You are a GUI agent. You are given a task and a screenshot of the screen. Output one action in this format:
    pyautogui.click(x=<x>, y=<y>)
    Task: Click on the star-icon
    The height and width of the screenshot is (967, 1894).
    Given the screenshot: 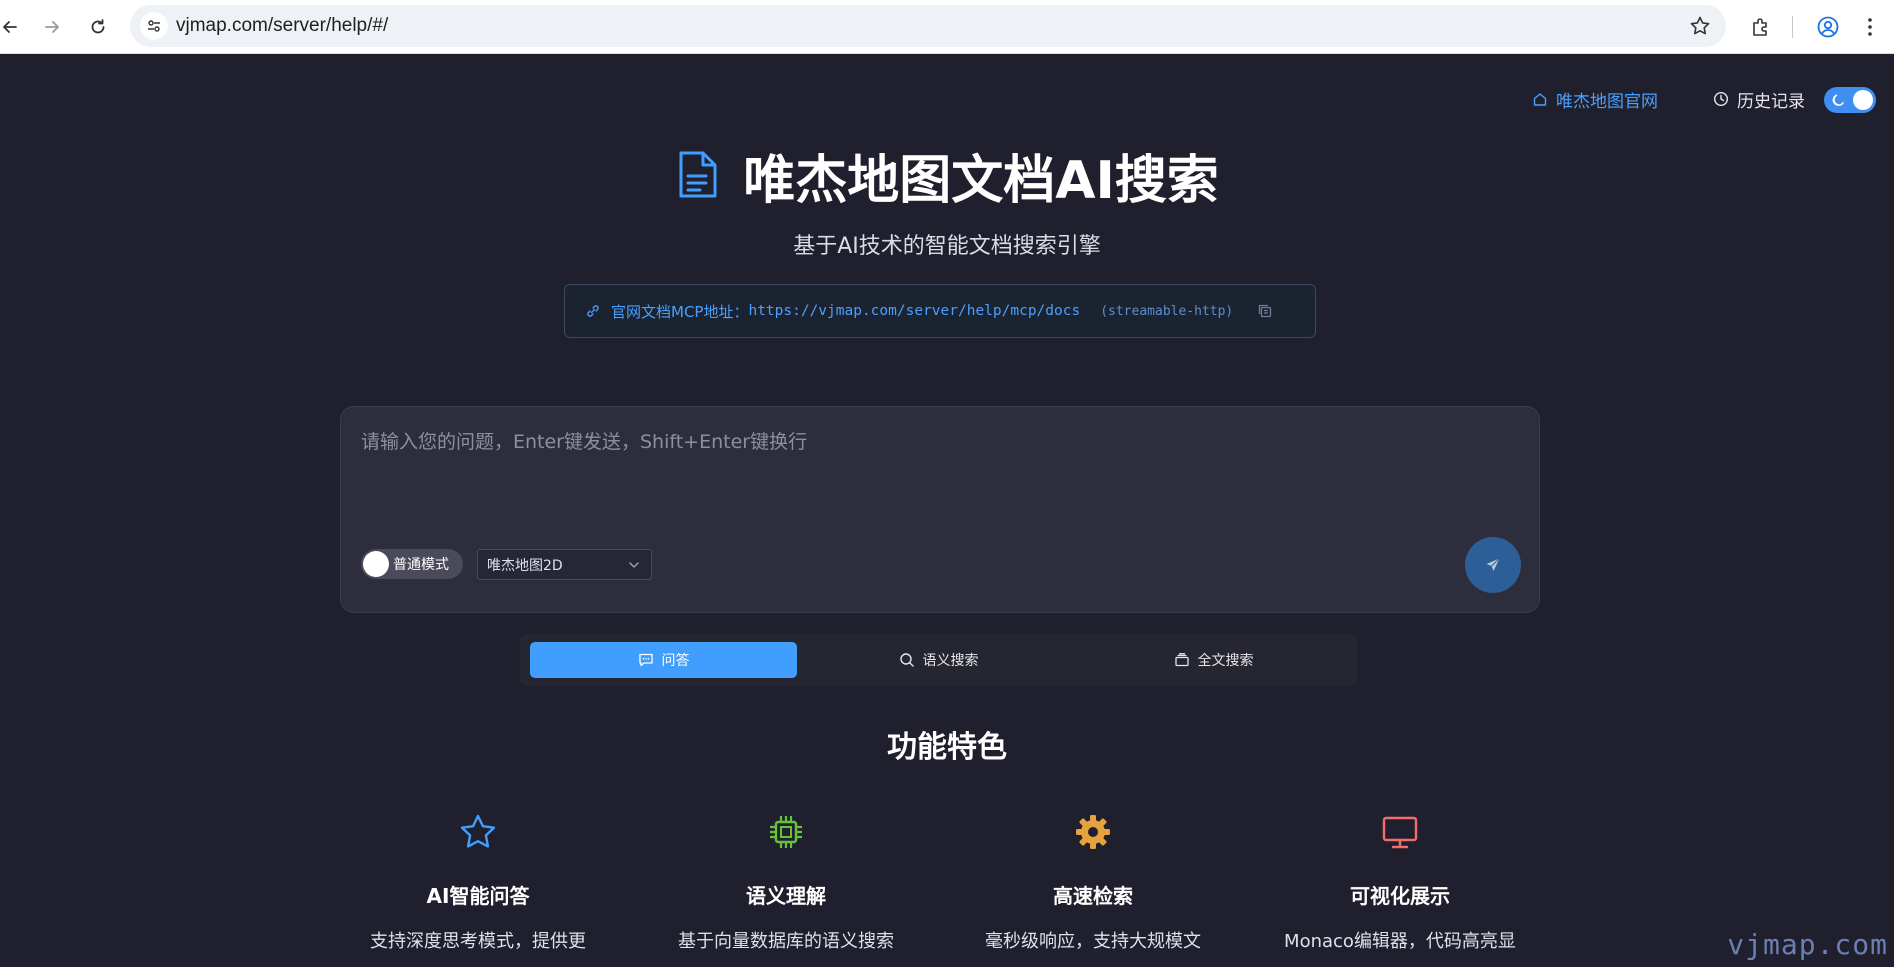 What is the action you would take?
    pyautogui.click(x=478, y=831)
    